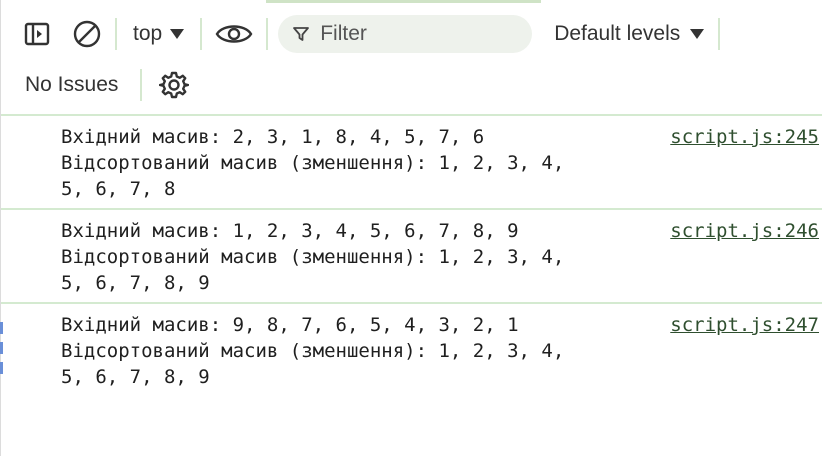 This screenshot has width=822, height=456. Describe the element at coordinates (148, 33) in the screenshot. I see `context-label: top` at that location.